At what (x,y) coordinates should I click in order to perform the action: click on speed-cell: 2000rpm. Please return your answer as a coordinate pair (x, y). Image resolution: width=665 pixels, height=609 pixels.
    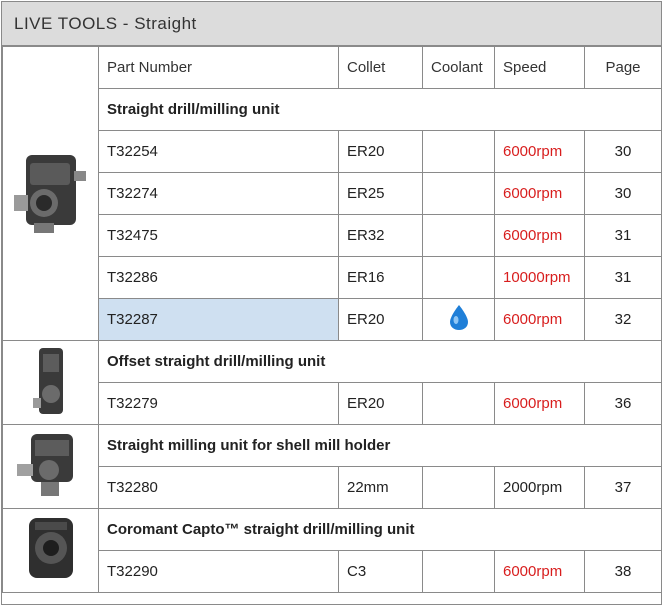
    Looking at the image, I should click on (539, 487).